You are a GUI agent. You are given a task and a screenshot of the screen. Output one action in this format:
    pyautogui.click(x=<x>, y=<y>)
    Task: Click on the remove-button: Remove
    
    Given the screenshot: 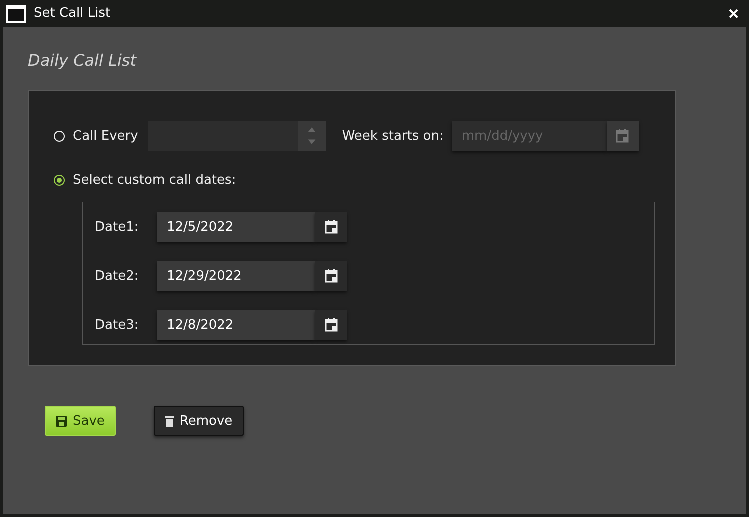 What is the action you would take?
    pyautogui.click(x=199, y=421)
    